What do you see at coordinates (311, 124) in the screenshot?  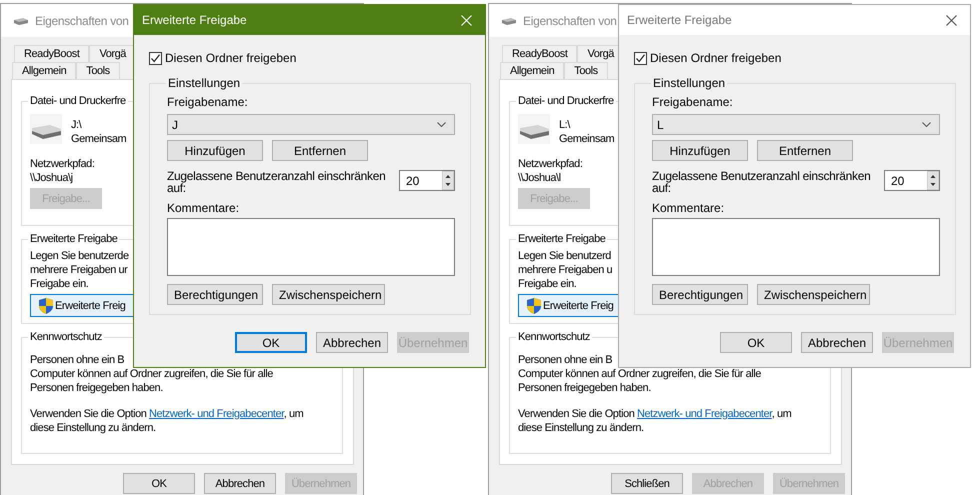 I see `share-name-dropdown: J` at bounding box center [311, 124].